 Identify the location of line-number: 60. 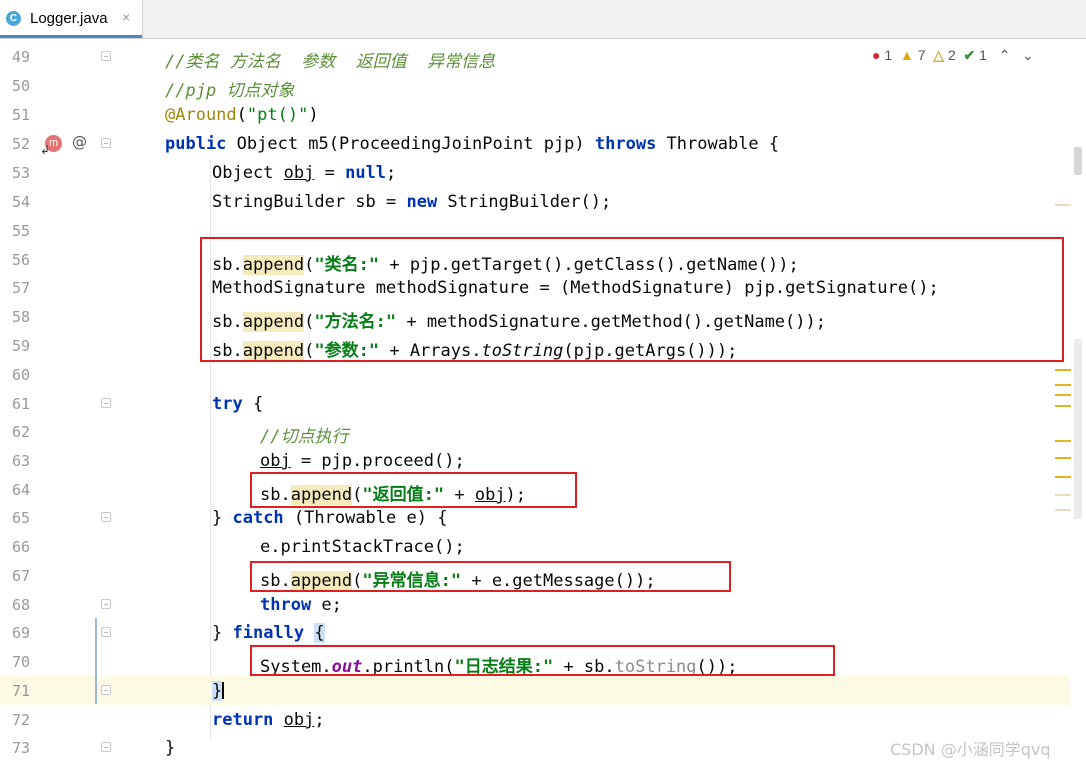
(21, 375).